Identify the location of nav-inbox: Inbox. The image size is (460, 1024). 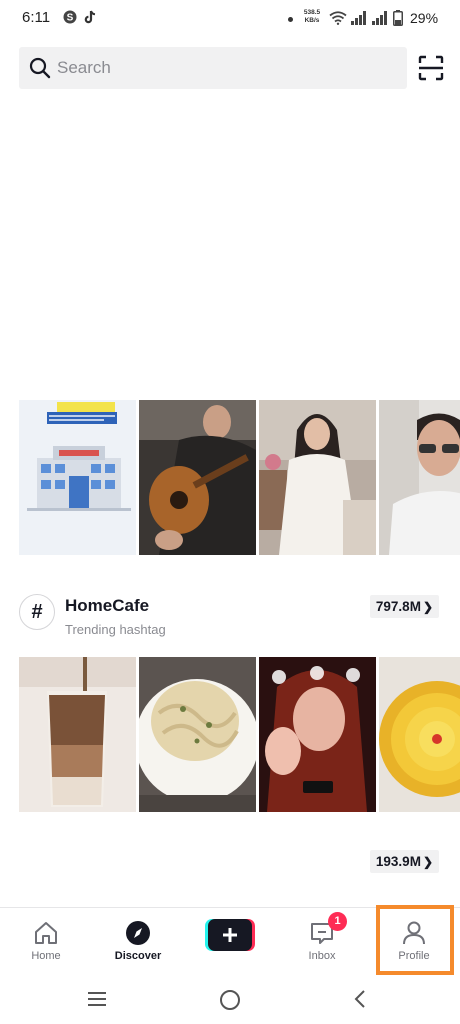
(322, 942).